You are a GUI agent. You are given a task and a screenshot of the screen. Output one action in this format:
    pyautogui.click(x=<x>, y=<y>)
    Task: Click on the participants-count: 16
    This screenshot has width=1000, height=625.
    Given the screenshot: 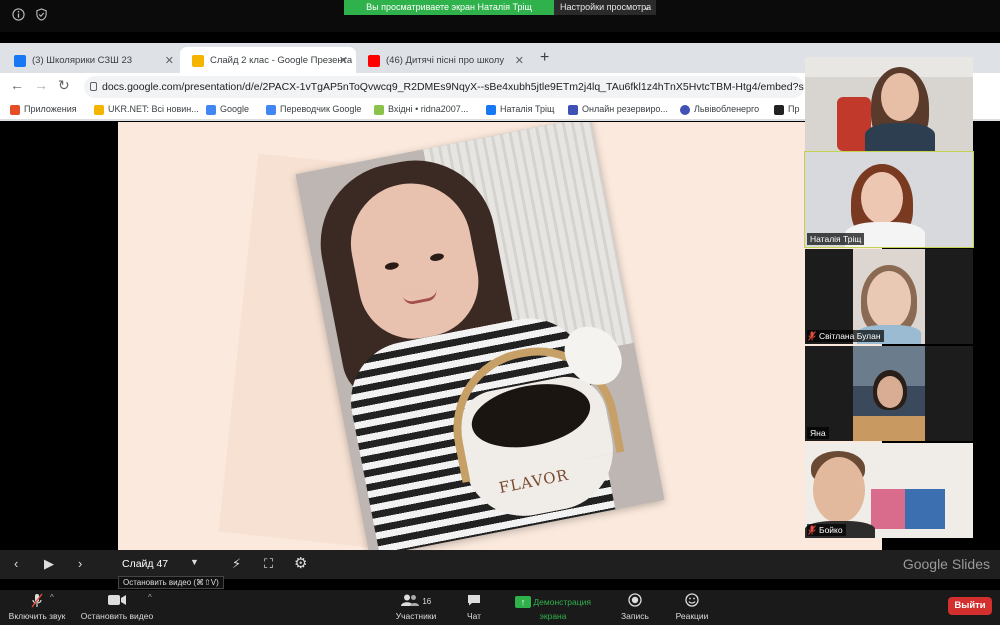 What is the action you would take?
    pyautogui.click(x=427, y=601)
    